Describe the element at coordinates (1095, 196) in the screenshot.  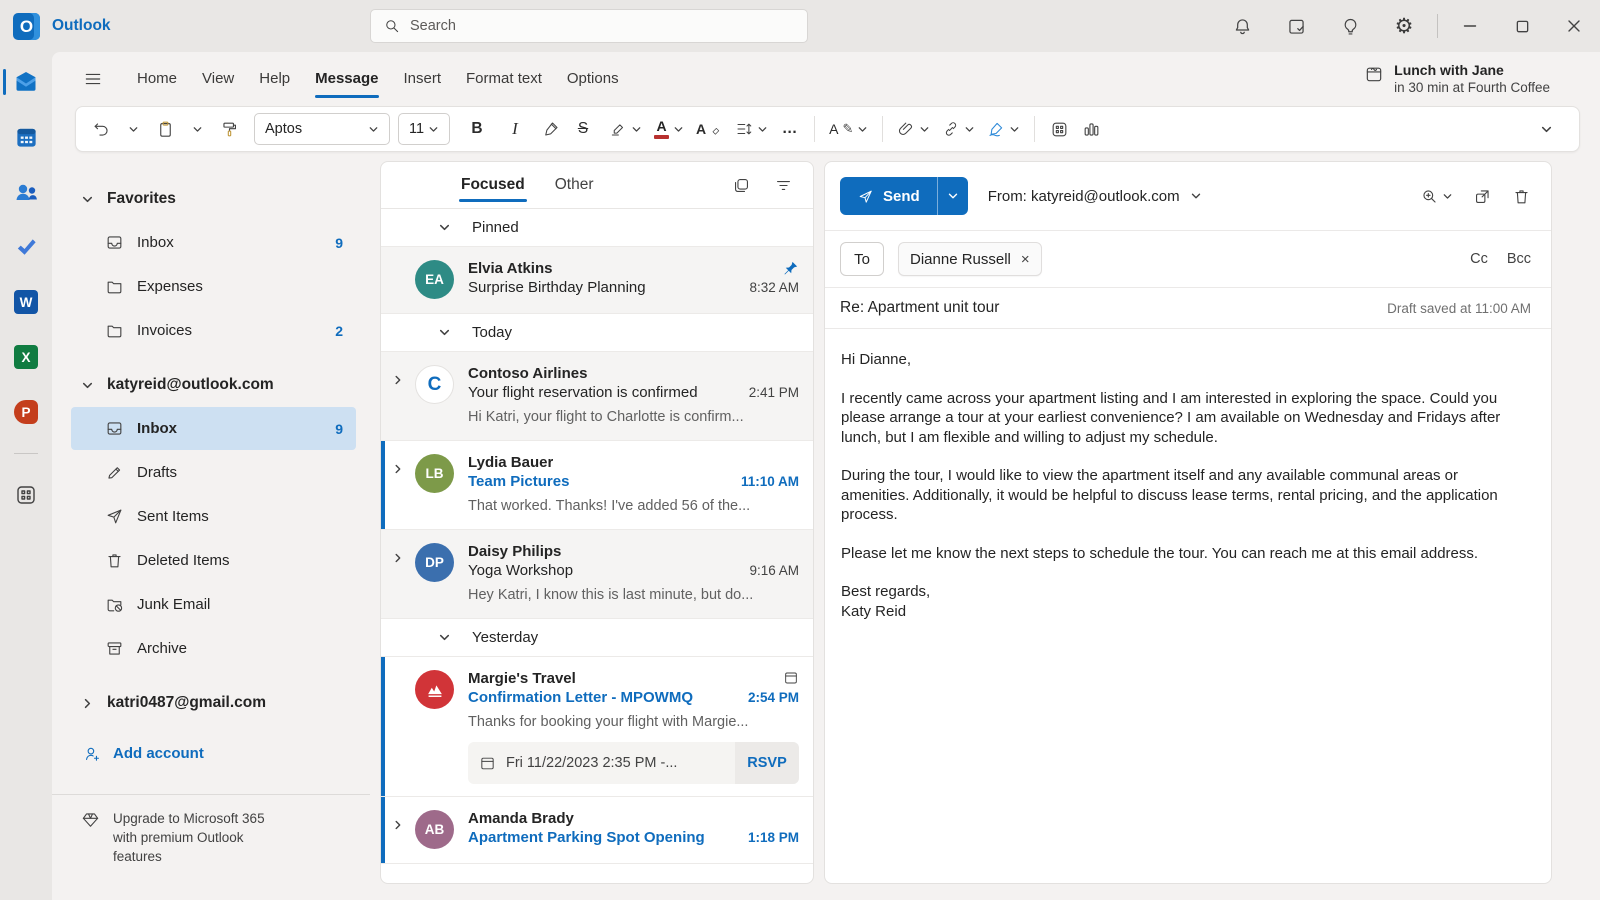
I see `from-selector: From: katyreid@outlook.com` at that location.